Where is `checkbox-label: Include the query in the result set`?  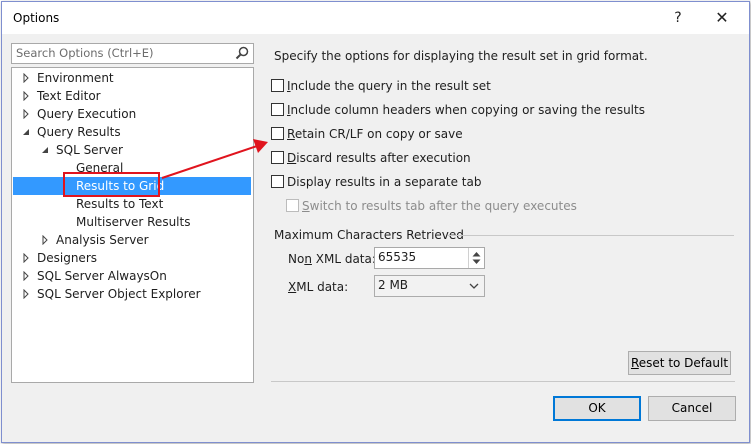
checkbox-label: Include the query in the result set is located at coordinates (389, 86).